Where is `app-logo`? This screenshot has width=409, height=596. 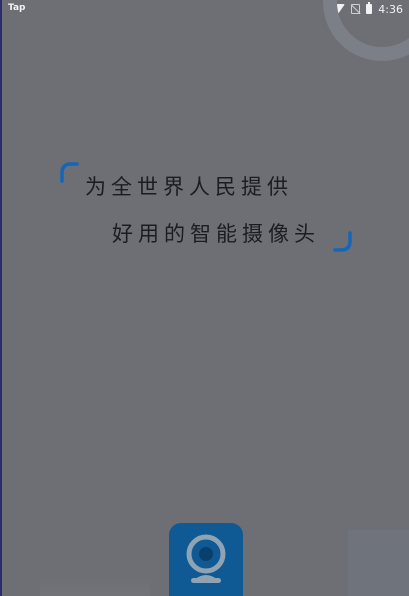 app-logo is located at coordinates (206, 559).